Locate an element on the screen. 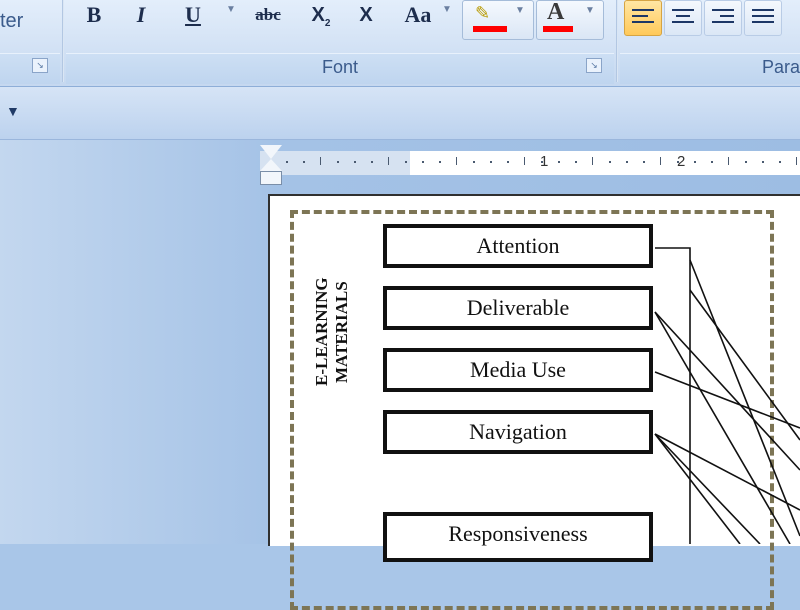 This screenshot has width=800, height=610. connector-attention-diag is located at coordinates (744, 398).